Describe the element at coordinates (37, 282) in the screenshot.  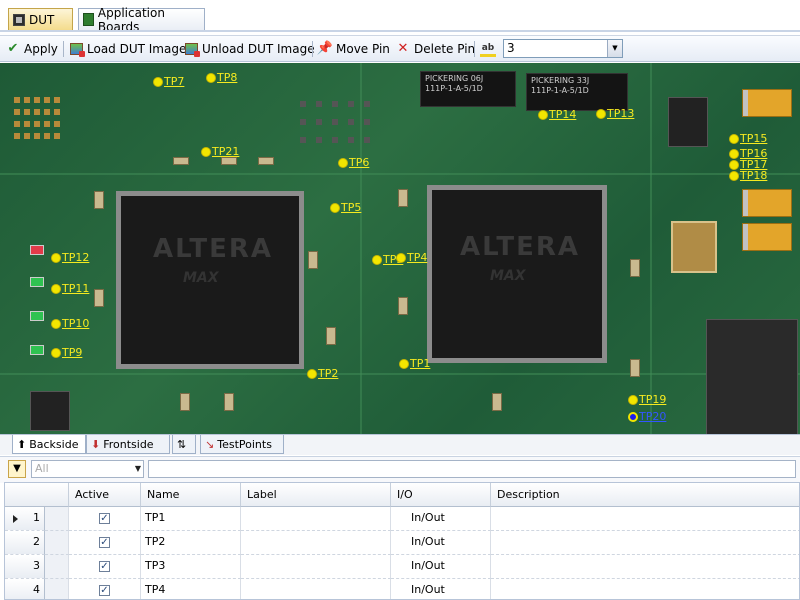
I see `led-green` at that location.